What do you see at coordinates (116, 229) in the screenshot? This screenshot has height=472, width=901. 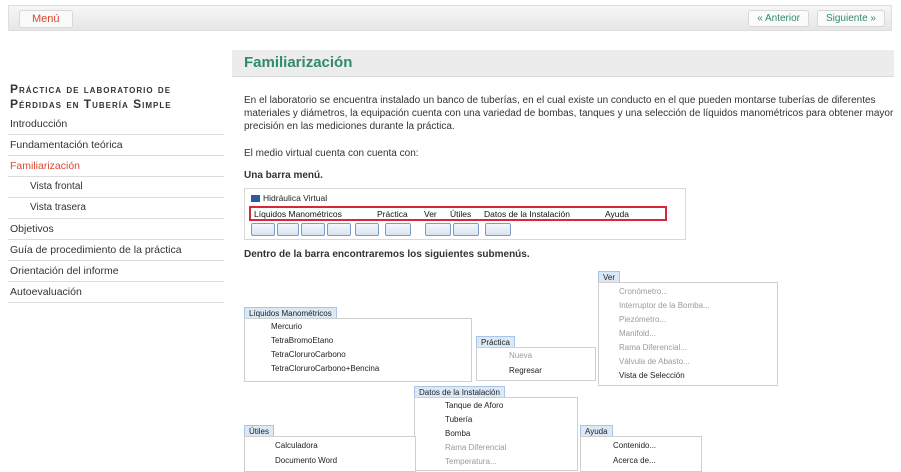 I see `sidebar-item-objetivos: Objetivos` at bounding box center [116, 229].